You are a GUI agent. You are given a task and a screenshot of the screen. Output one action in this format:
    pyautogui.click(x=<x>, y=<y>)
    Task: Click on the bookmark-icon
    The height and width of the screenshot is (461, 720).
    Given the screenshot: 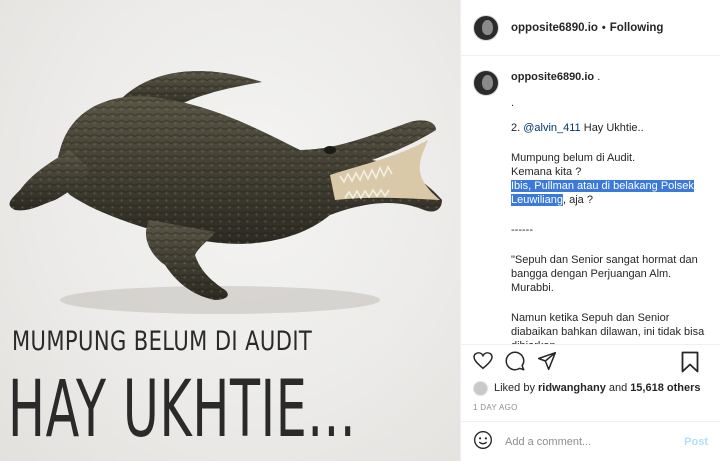 What is the action you would take?
    pyautogui.click(x=690, y=362)
    